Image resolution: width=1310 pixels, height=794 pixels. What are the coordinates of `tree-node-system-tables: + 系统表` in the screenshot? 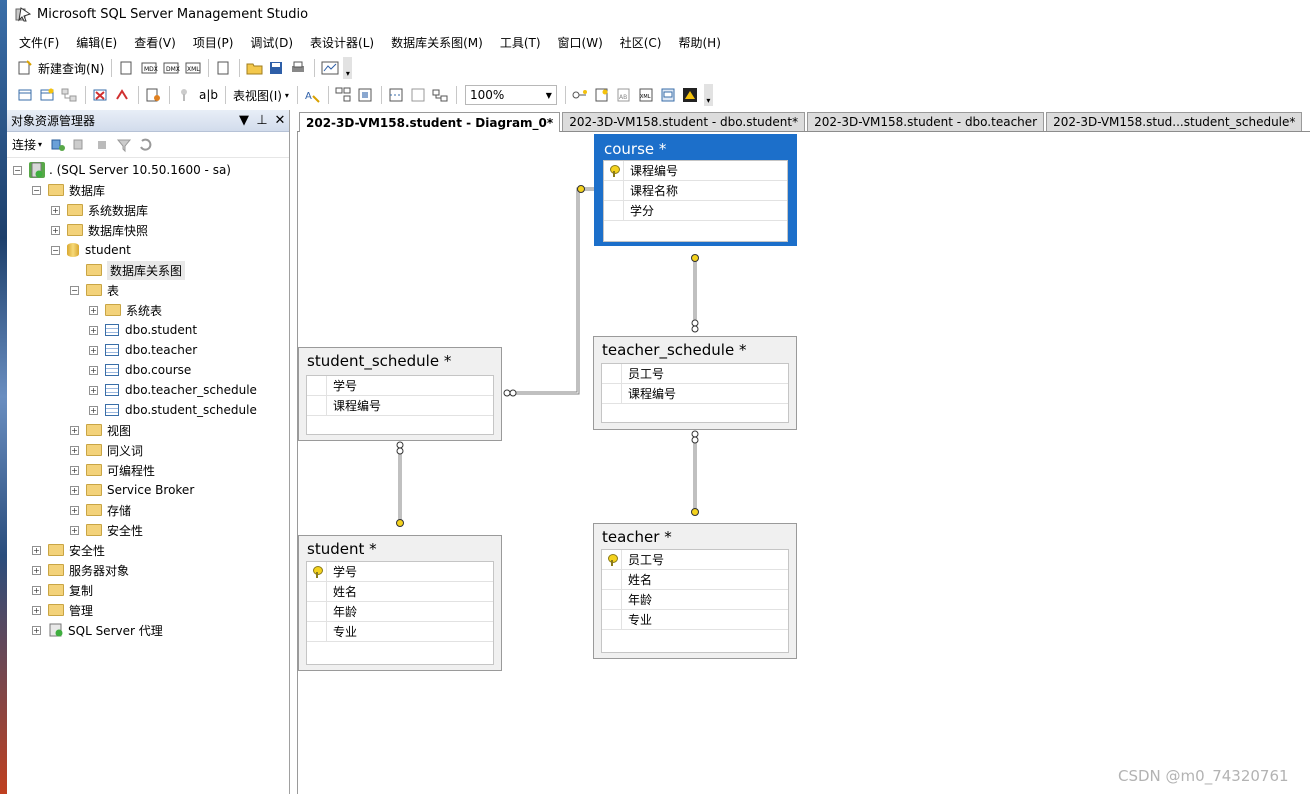 It's located at (125, 310).